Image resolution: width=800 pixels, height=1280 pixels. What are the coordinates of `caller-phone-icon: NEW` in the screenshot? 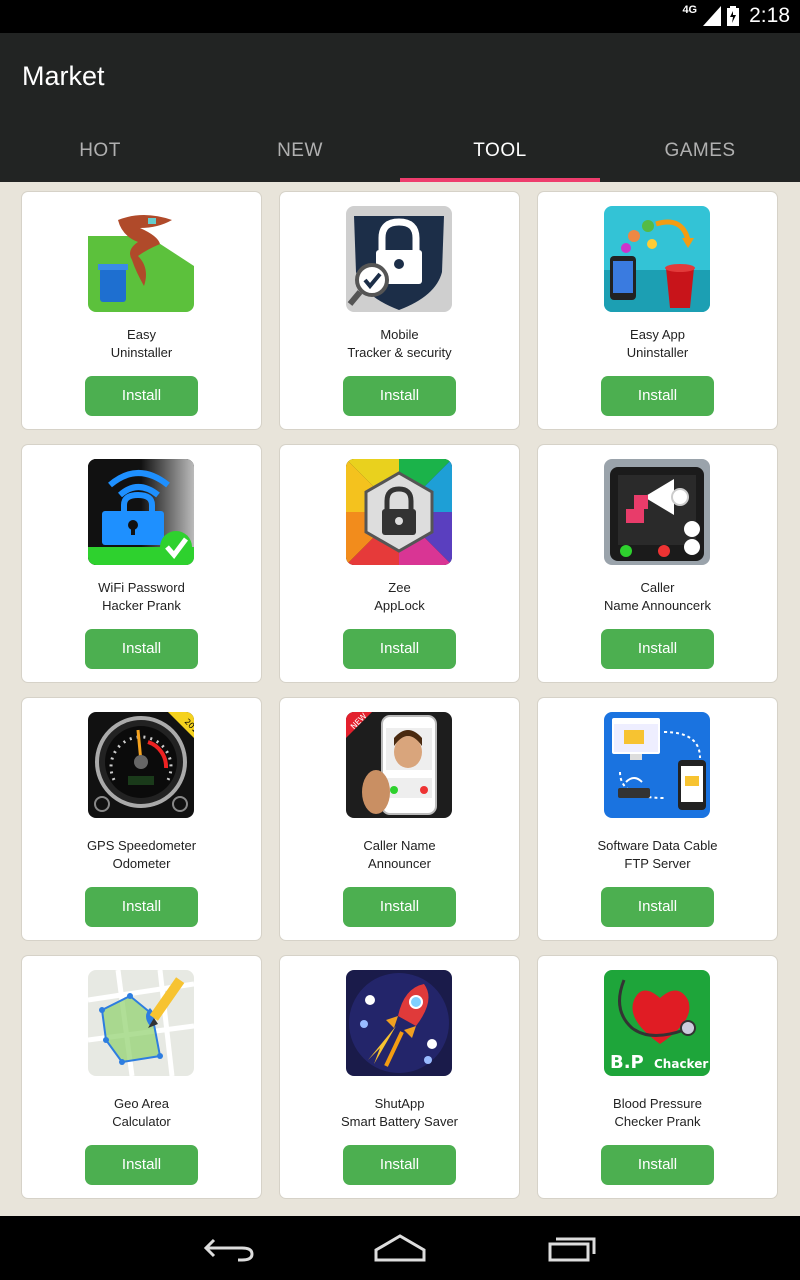 It's located at (399, 765).